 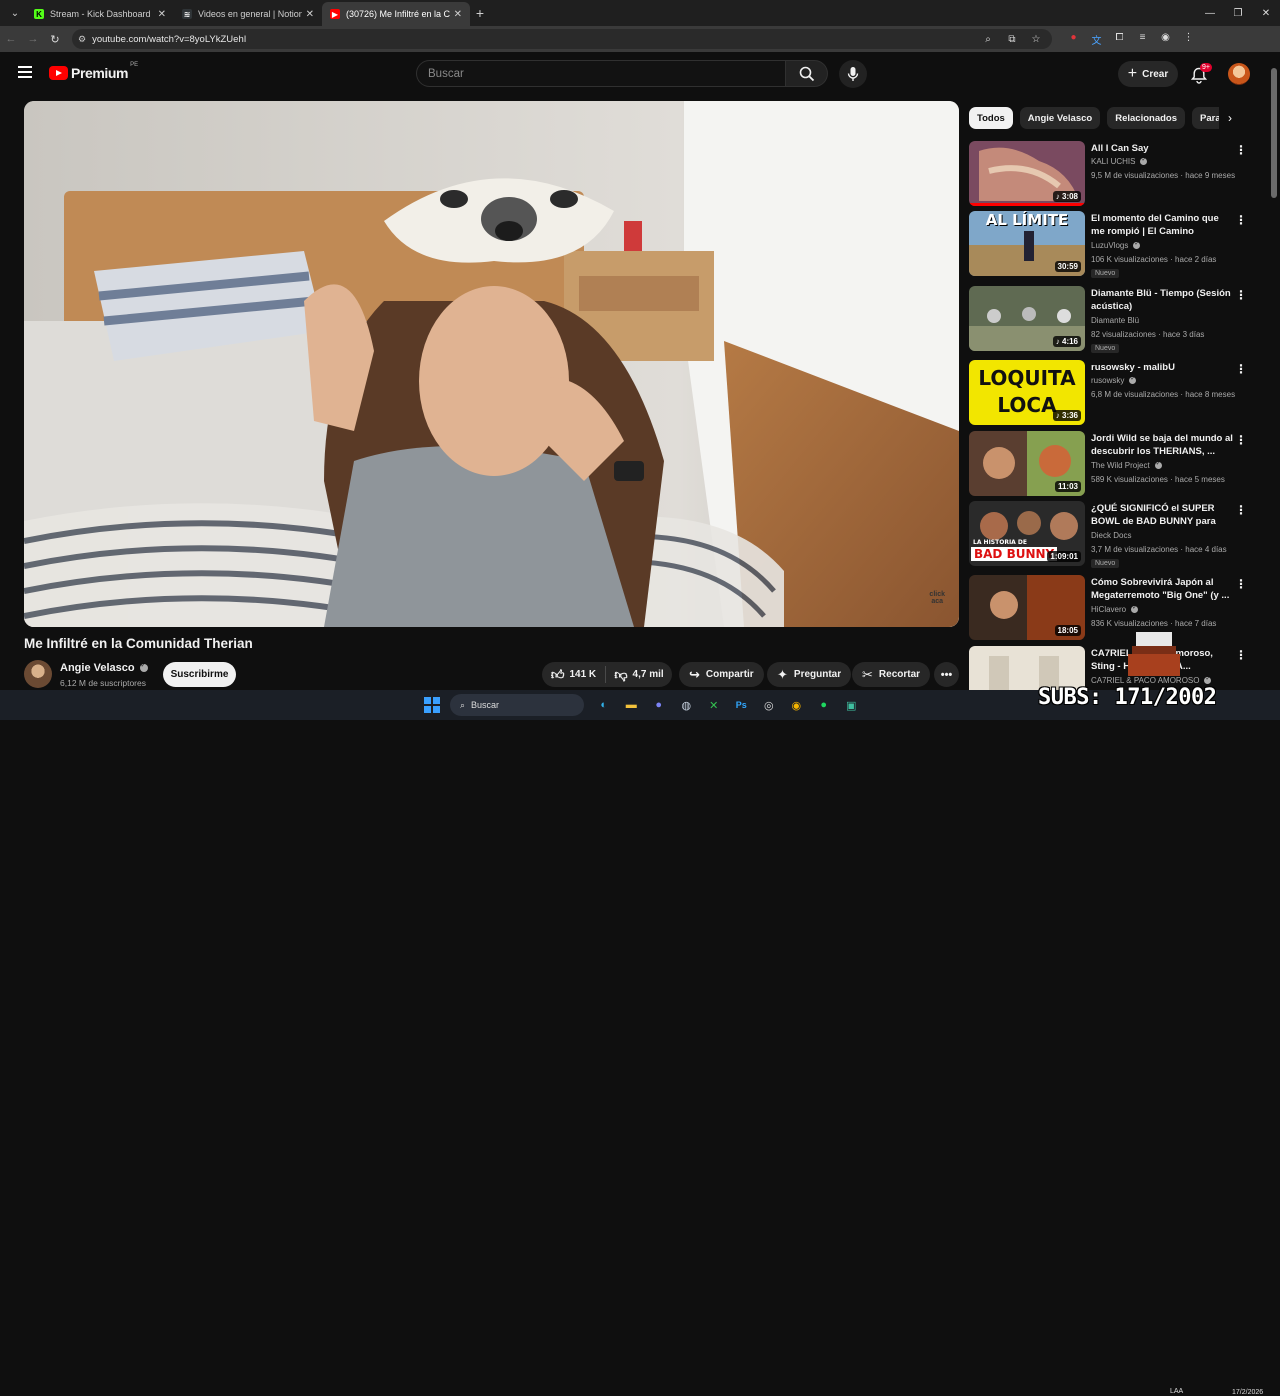 What do you see at coordinates (15, 13) in the screenshot?
I see `tab-search-chevron-icon: ⌄` at bounding box center [15, 13].